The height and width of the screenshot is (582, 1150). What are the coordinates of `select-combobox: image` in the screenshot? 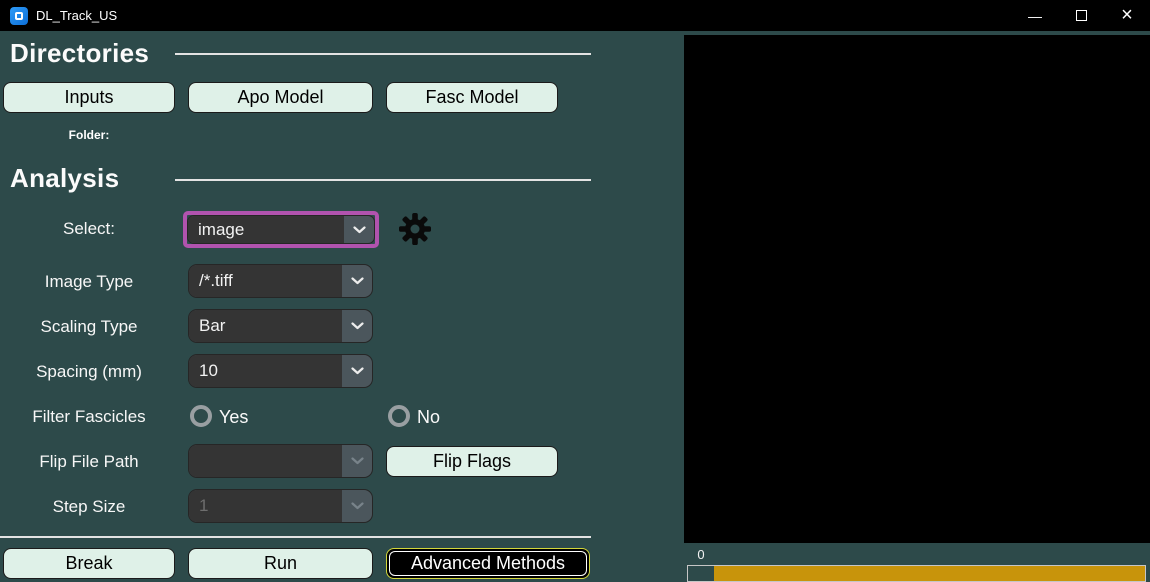 It's located at (281, 229).